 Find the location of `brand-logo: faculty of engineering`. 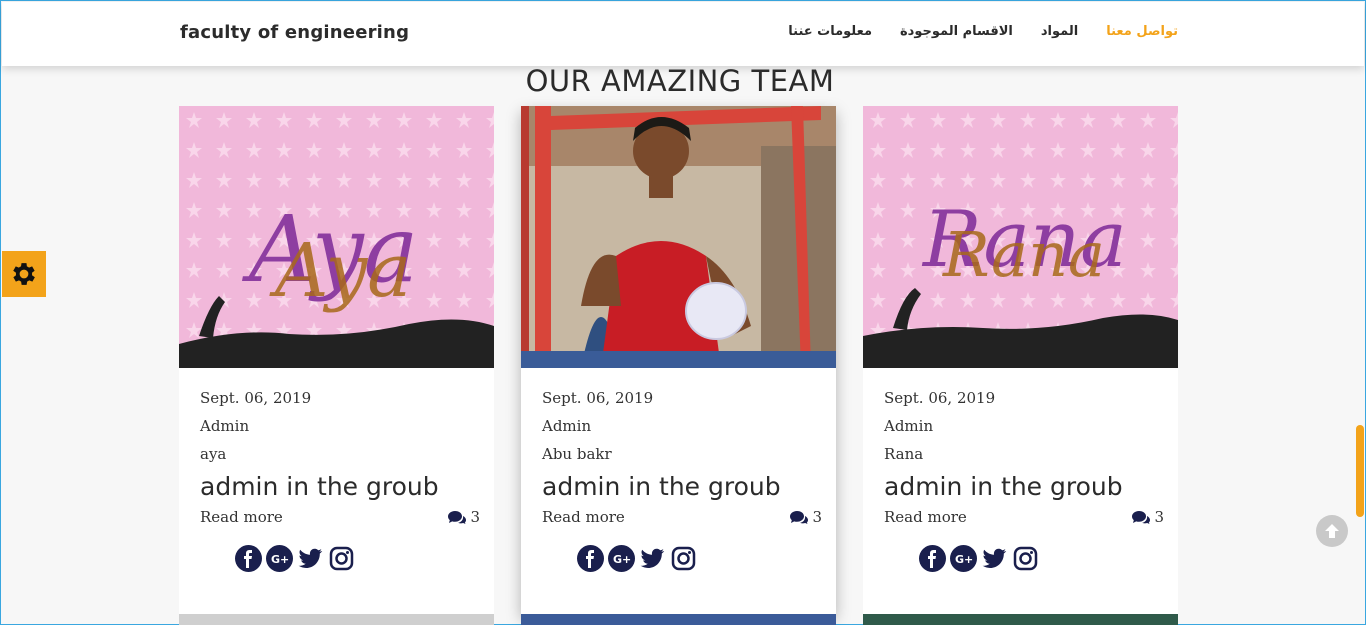

brand-logo: faculty of engineering is located at coordinates (294, 32).